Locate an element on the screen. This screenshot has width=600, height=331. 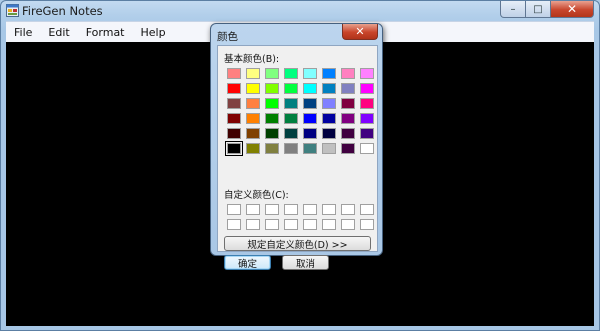
minimize-button: – is located at coordinates (513, 9).